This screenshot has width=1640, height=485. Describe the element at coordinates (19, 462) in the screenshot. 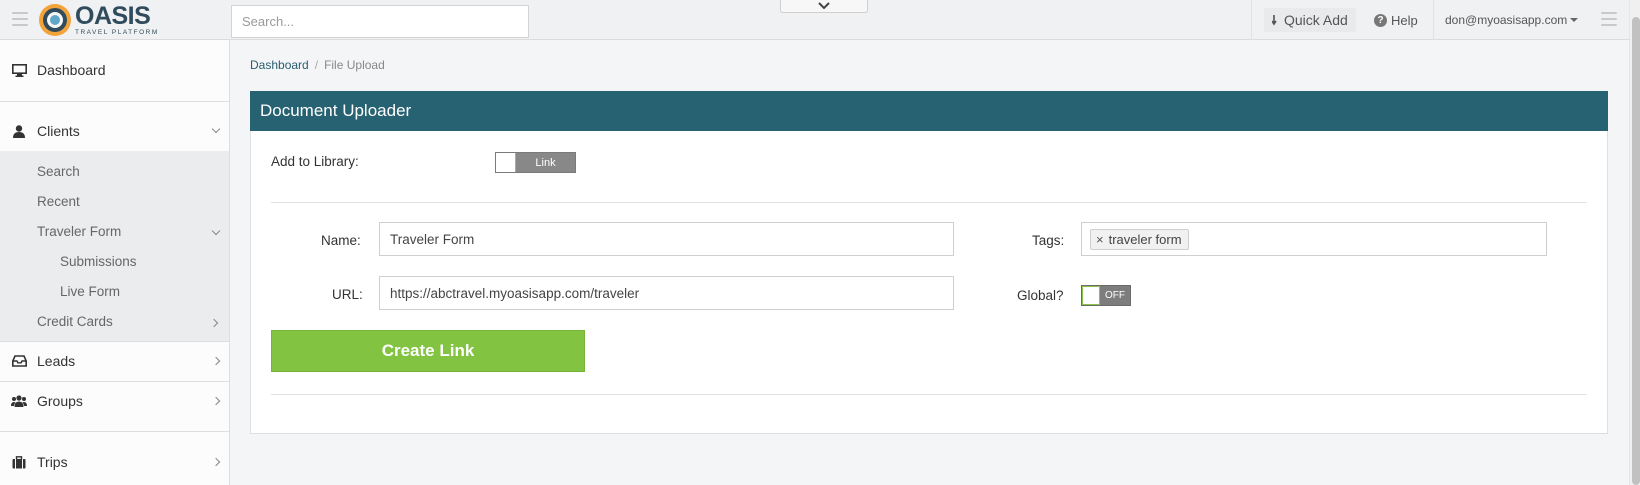

I see `suitcase-icon` at that location.